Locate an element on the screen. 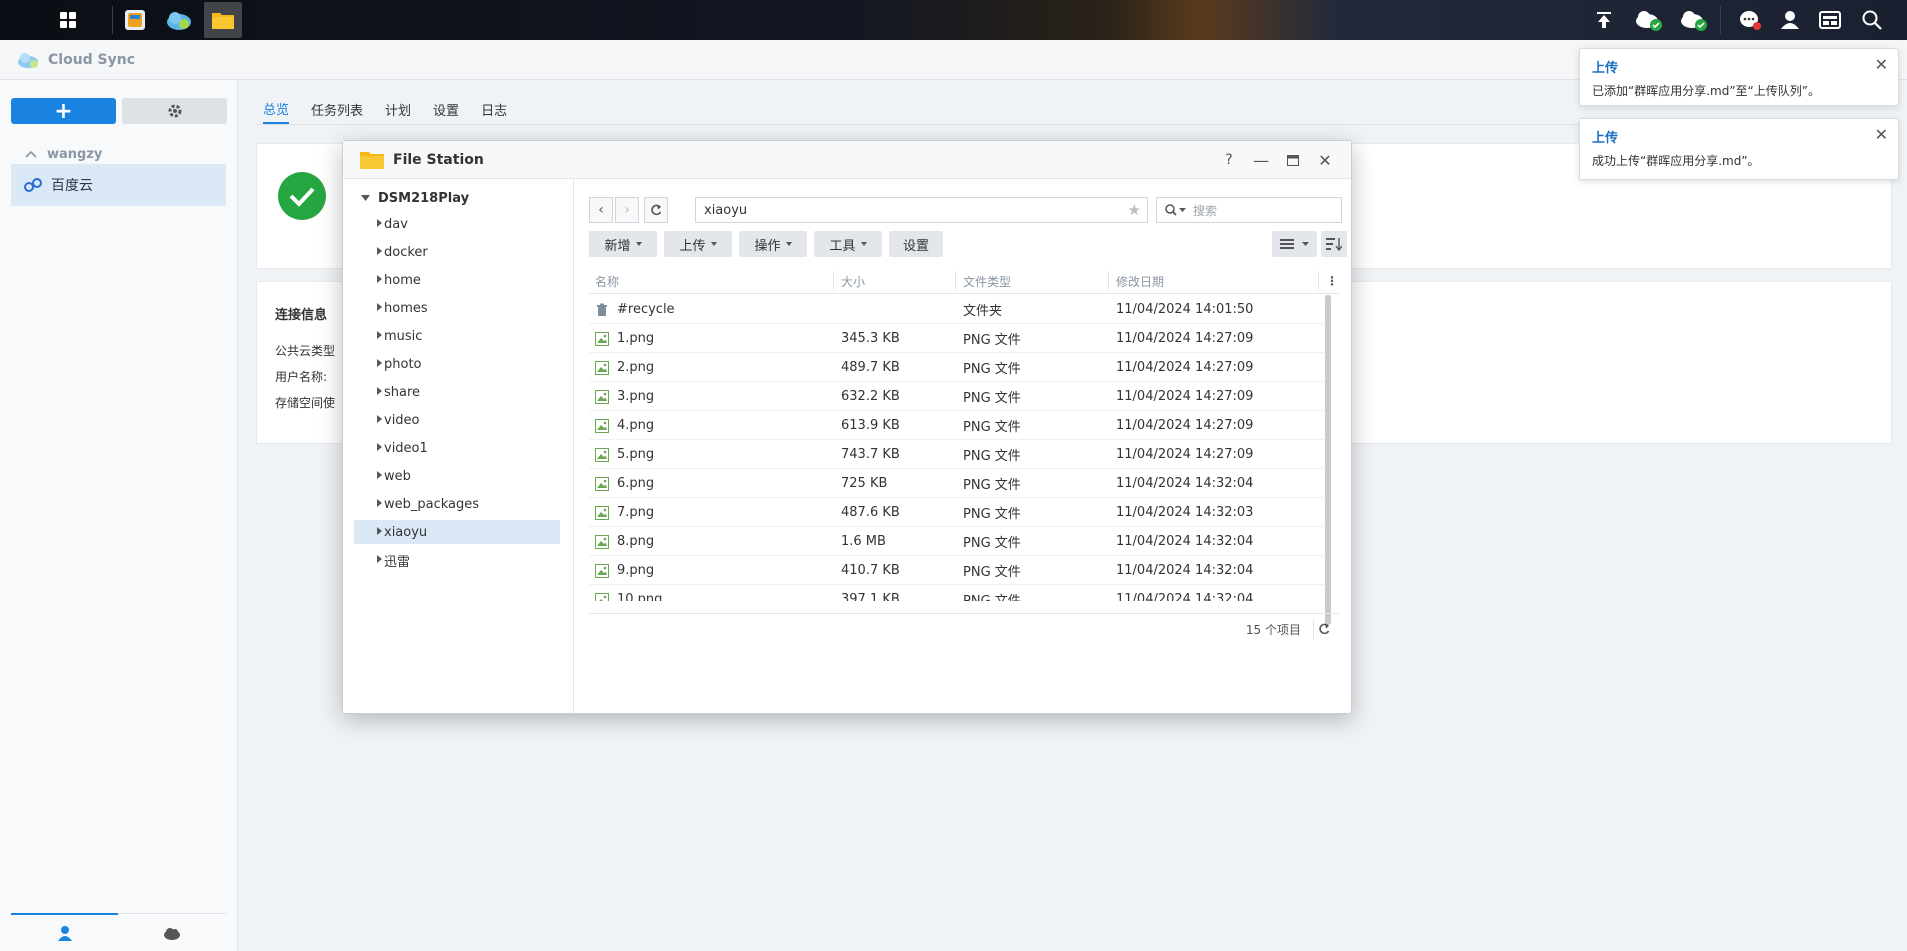  tree-item-photo: photo is located at coordinates (457, 364).